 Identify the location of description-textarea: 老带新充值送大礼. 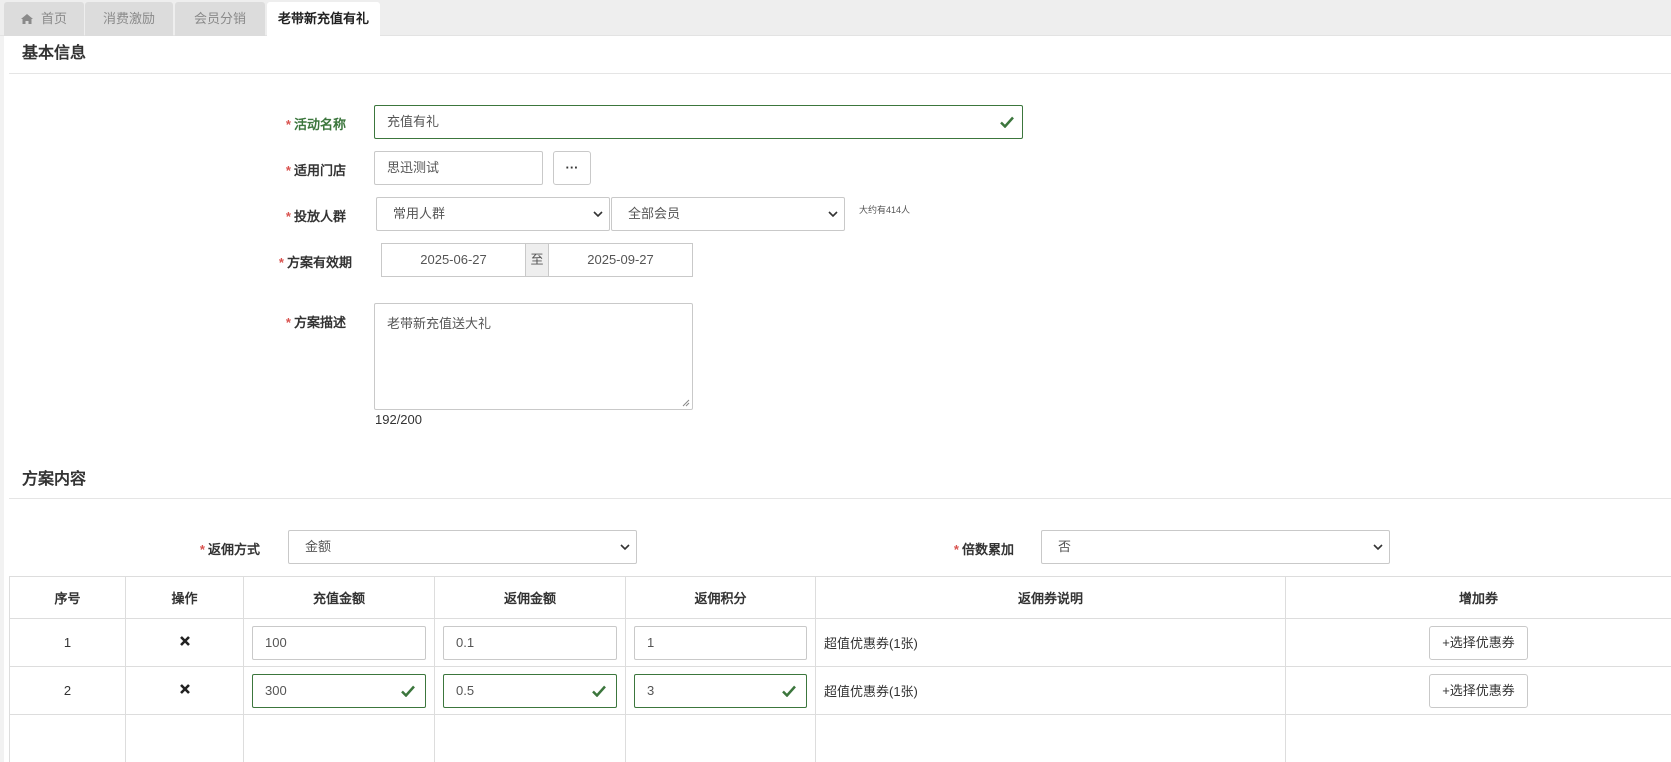
(533, 356).